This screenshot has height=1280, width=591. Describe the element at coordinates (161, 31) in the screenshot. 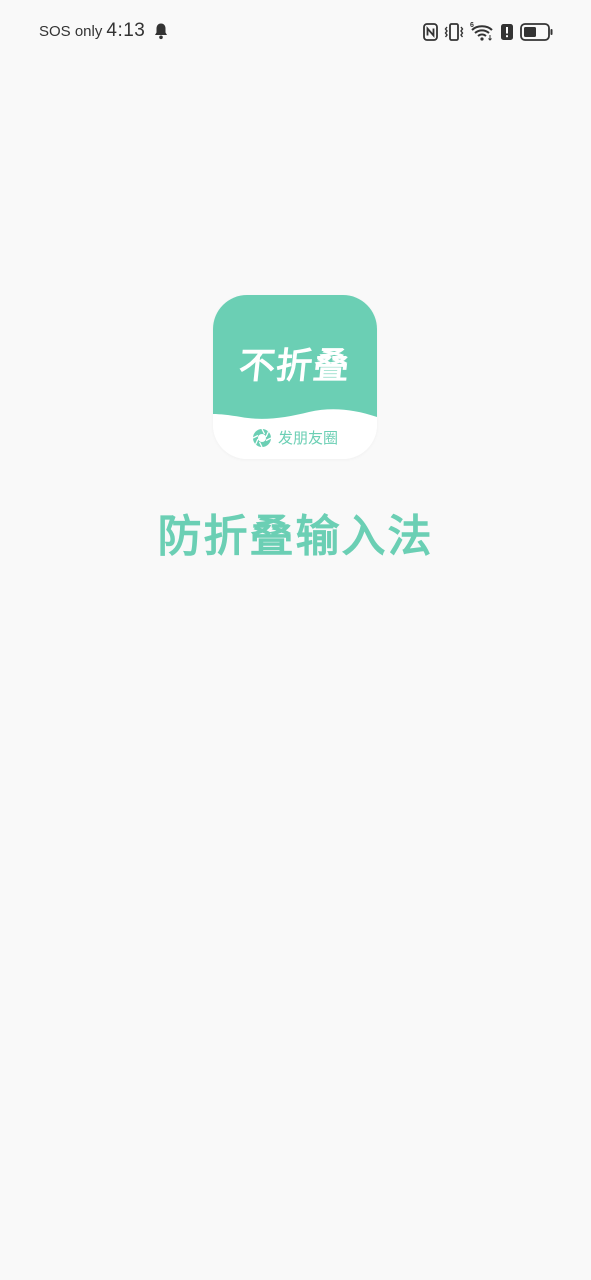

I see `bell-icon` at that location.